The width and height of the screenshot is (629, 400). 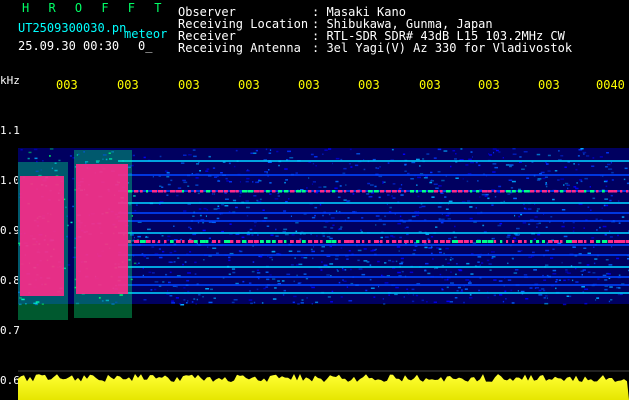 I want to click on level-bar, so click(x=323, y=387).